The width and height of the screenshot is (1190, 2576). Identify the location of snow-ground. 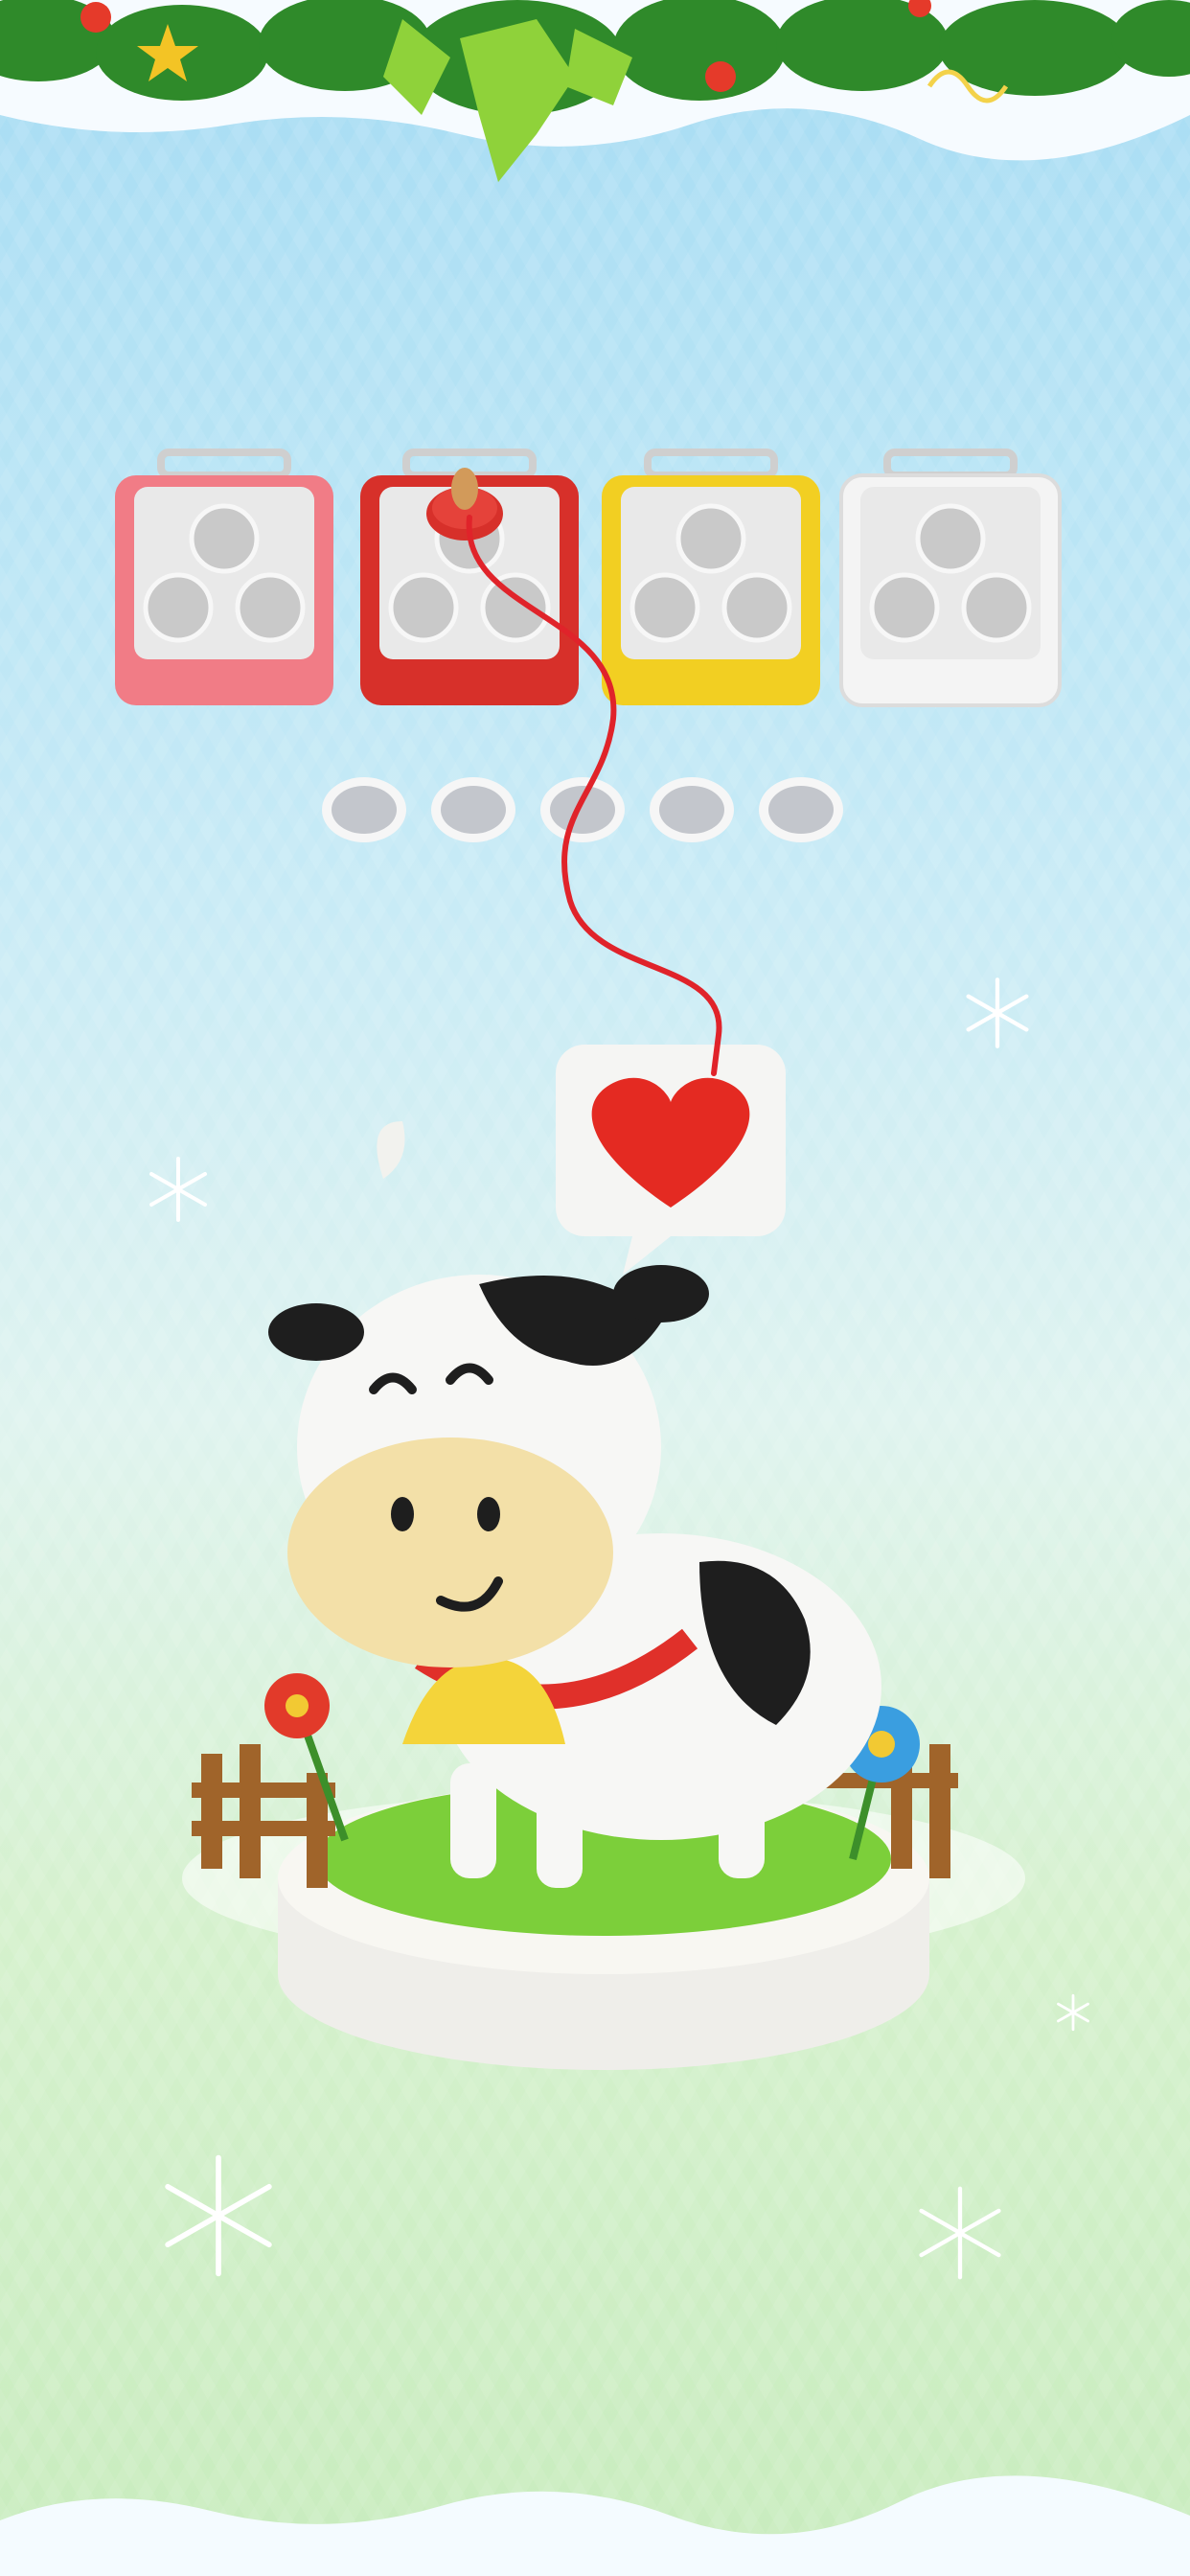
(595, 2519).